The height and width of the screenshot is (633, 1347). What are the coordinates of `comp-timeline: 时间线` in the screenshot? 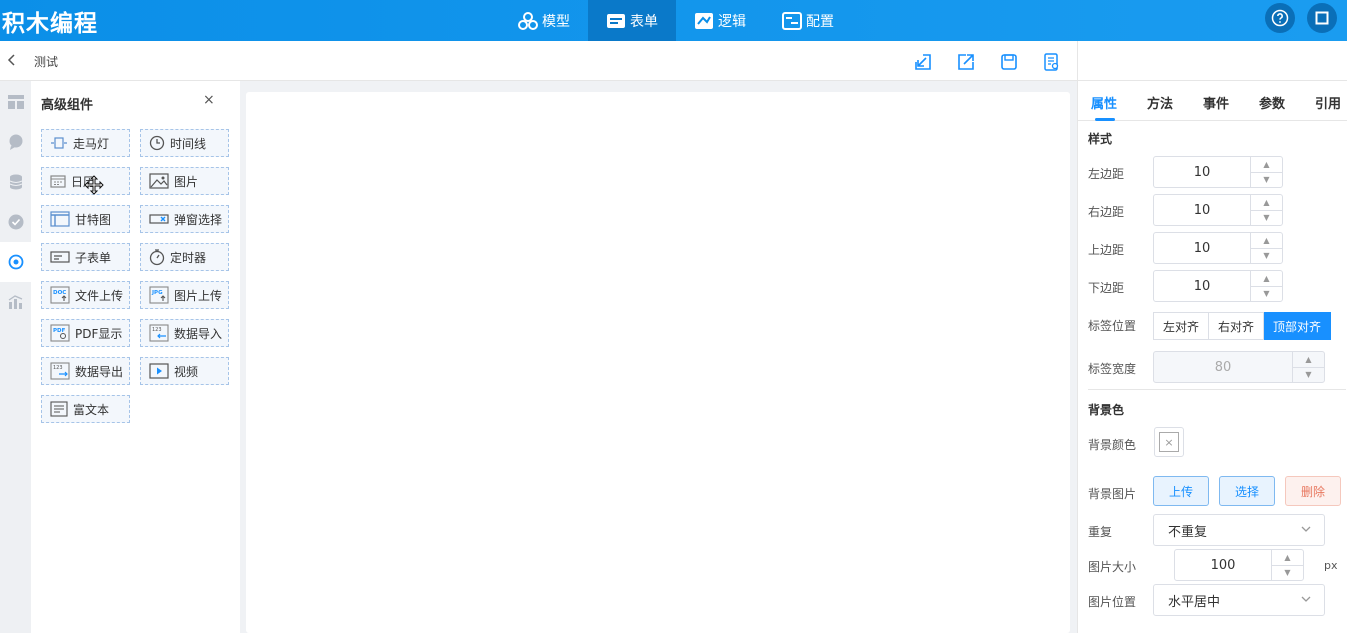 It's located at (184, 143).